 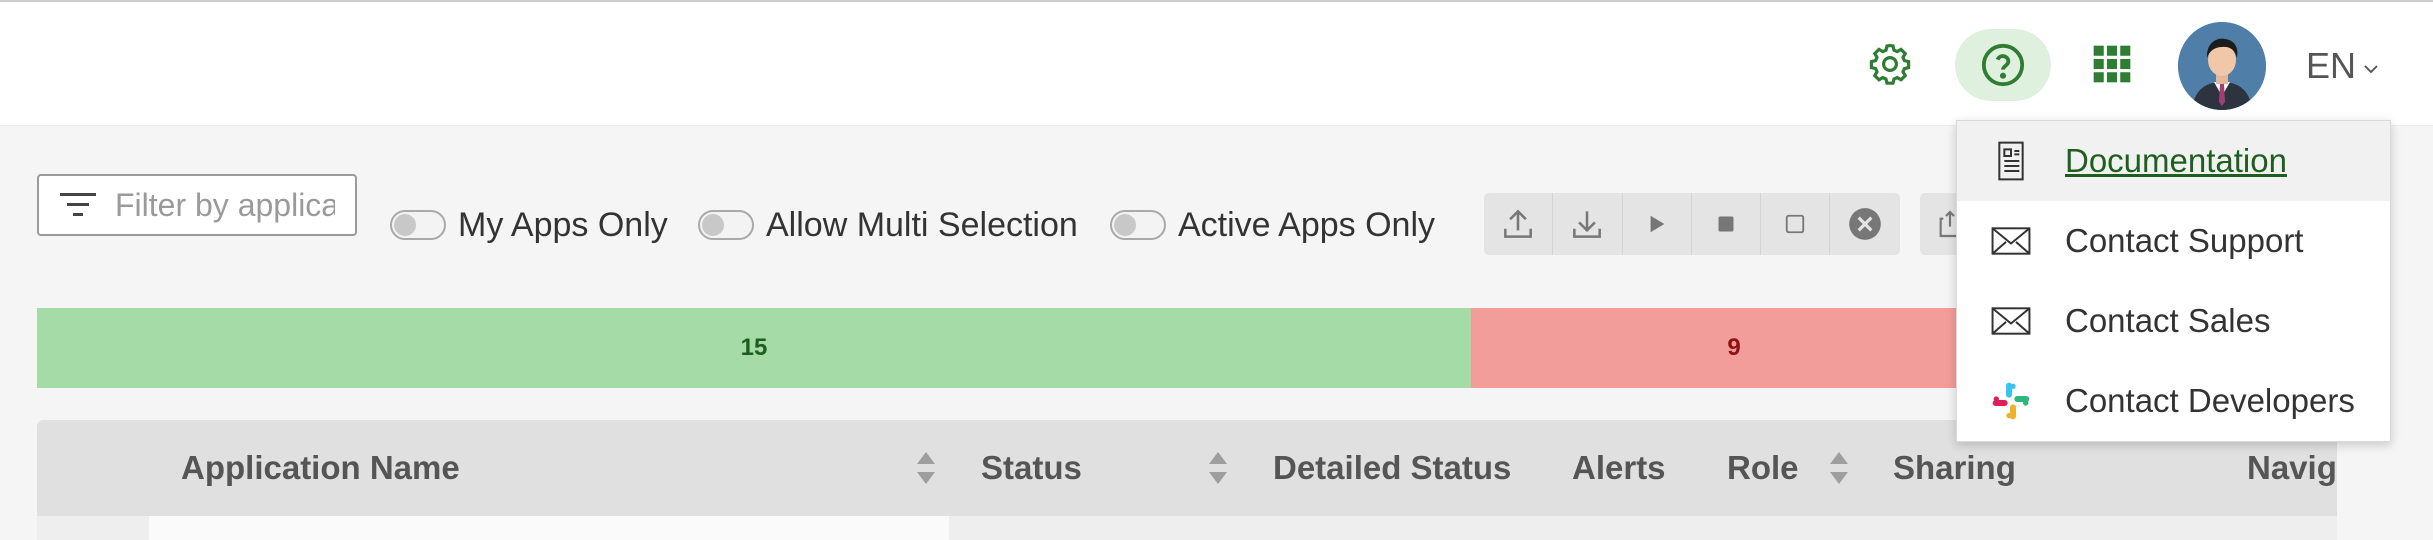 I want to click on segment-count: 15, so click(x=754, y=347).